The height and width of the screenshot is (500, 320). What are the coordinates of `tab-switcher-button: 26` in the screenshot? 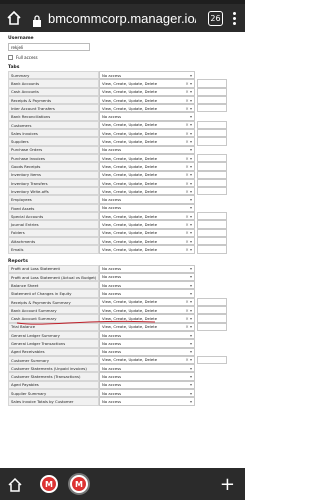 It's located at (215, 18).